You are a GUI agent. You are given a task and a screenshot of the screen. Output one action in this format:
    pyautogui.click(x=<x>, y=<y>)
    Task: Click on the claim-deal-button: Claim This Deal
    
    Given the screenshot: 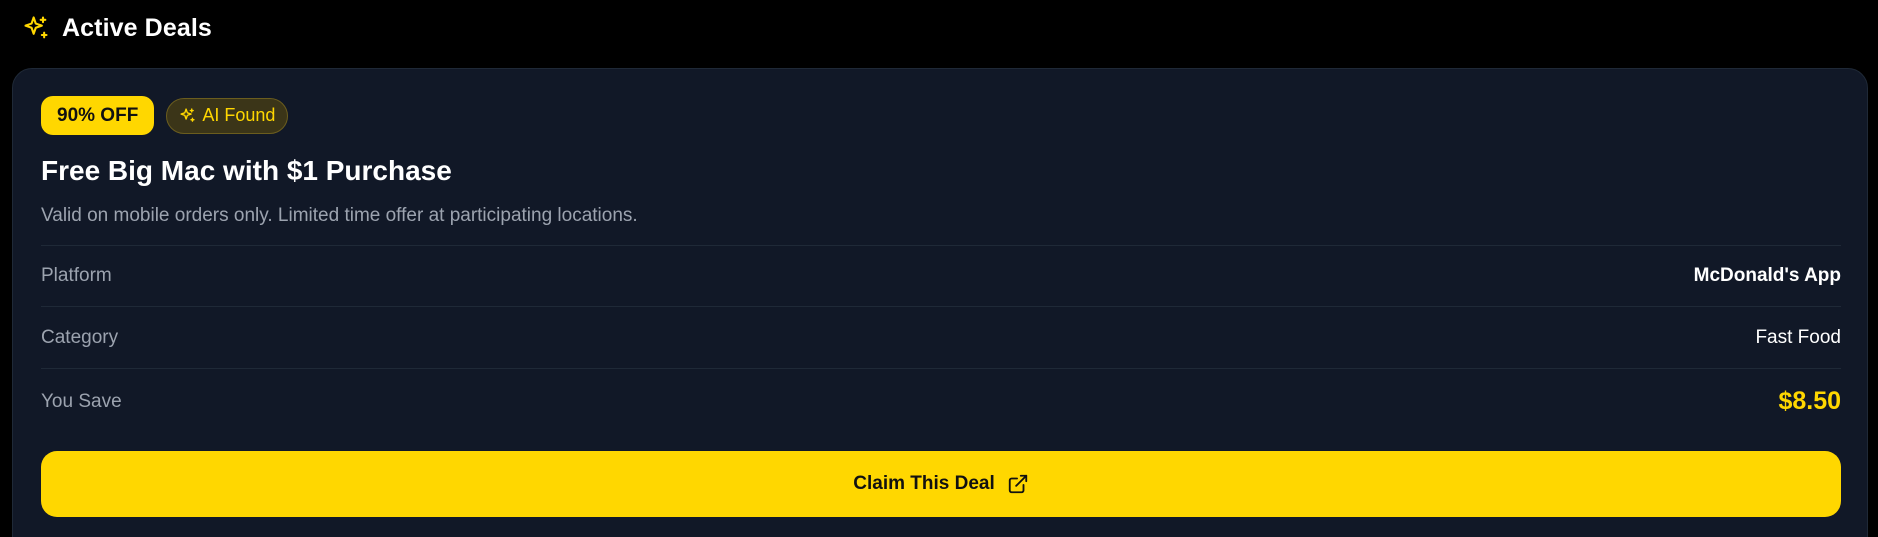 What is the action you would take?
    pyautogui.click(x=941, y=484)
    